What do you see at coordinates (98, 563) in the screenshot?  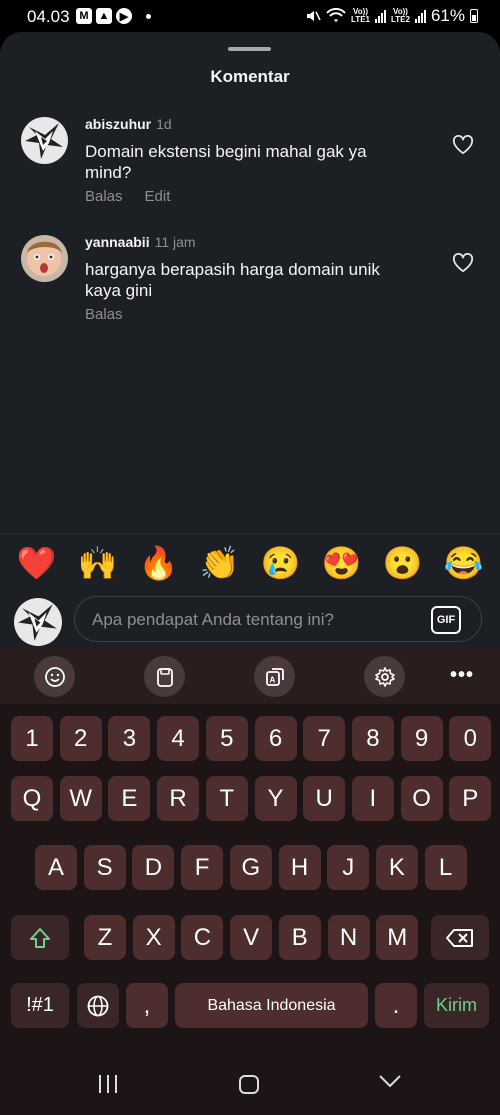 I see `reaction-raising-hands: 🙌` at bounding box center [98, 563].